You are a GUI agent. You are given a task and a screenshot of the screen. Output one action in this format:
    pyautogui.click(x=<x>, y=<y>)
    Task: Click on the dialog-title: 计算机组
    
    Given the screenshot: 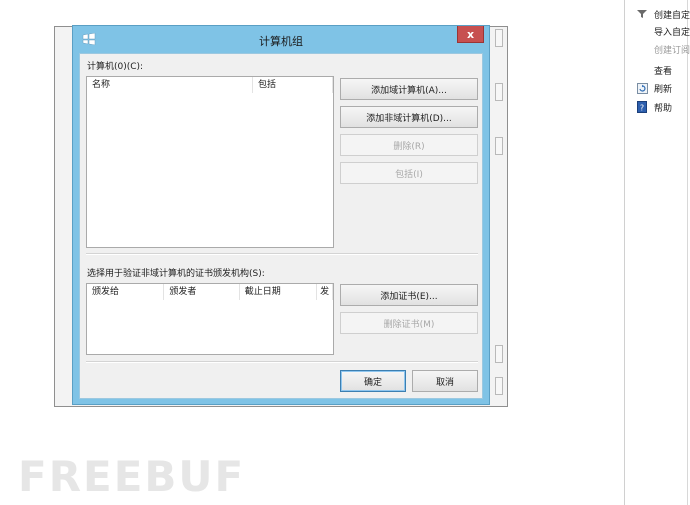 What is the action you would take?
    pyautogui.click(x=281, y=41)
    